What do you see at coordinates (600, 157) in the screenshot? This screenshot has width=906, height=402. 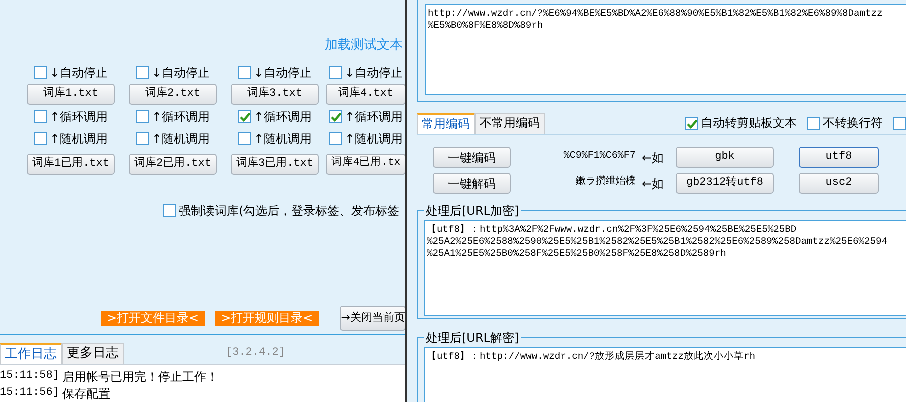 I see `example-text: %C9%F1%C6%F7` at bounding box center [600, 157].